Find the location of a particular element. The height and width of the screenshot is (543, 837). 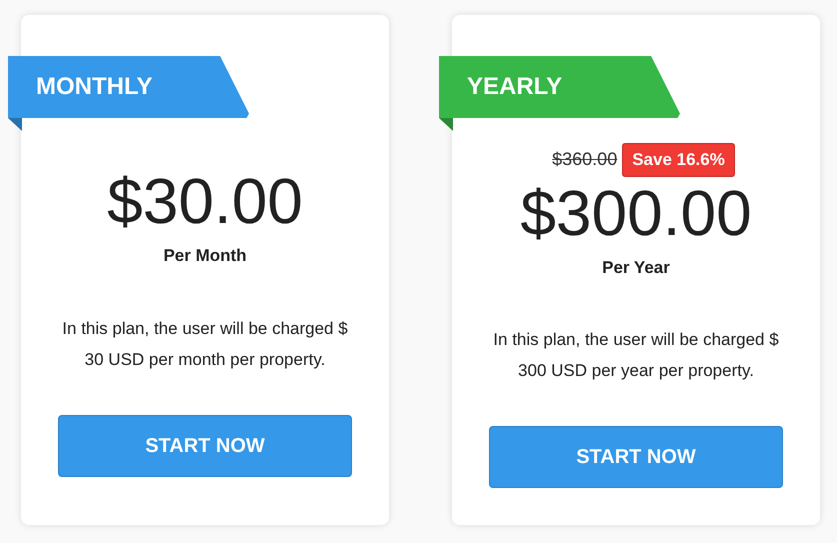

plan-description: In this plan, the user will be charged $ 300 USD per year per property. is located at coordinates (636, 355).